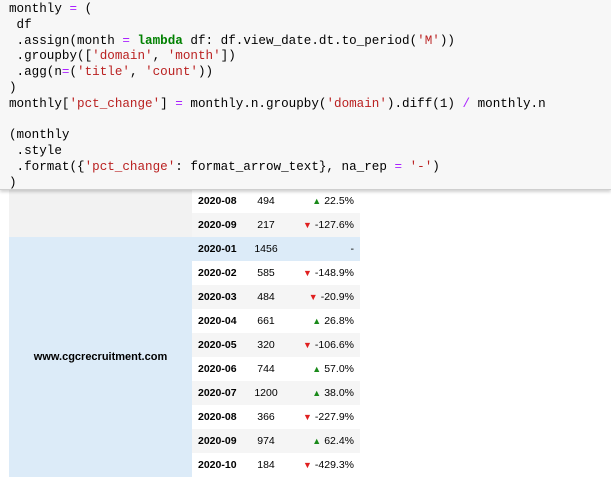 This screenshot has width=611, height=491. Describe the element at coordinates (466, 103) in the screenshot. I see `code-token: /` at that location.